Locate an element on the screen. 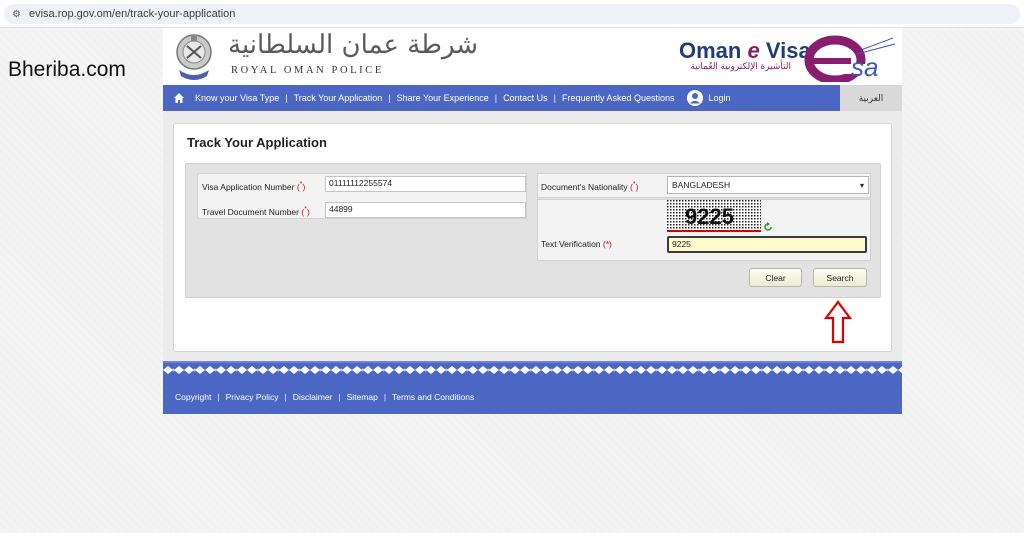  nationality-selected-value: BANGLADESH is located at coordinates (701, 185).